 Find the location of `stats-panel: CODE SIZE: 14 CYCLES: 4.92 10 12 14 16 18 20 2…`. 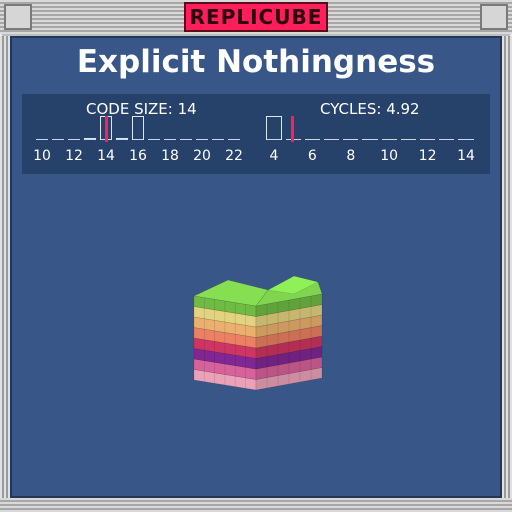

stats-panel: CODE SIZE: 14 CYCLES: 4.92 10 12 14 16 18 20 2… is located at coordinates (256, 134).